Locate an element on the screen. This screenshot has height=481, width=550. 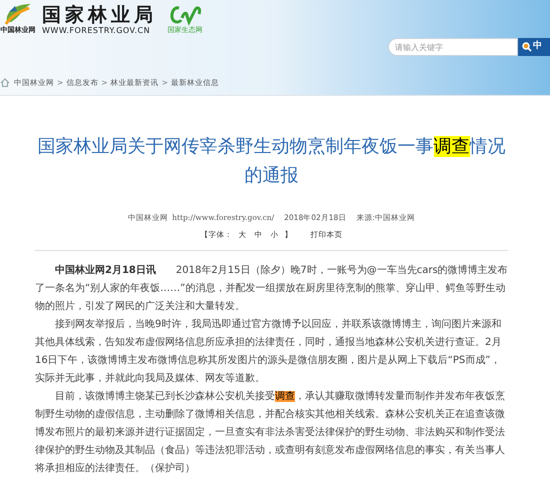
article-paragraph: 接到网友举报后，当晚9时许，我局迅即通过官方微博予以回应，并联系该微博博主，询问图片来源和其他具体线索，告知发布虚假网络信息所应承担的法律责任，同时，通报当地森林公安机关进行查证。2月16日下午，该微博博主发布微博信息称其所发图片的源头是微信朋友圈，图片是从网上下载后“PS而成”，实际并无此事，并就此向我局及媒体、网友等道歉。 is located at coordinates (268, 352).